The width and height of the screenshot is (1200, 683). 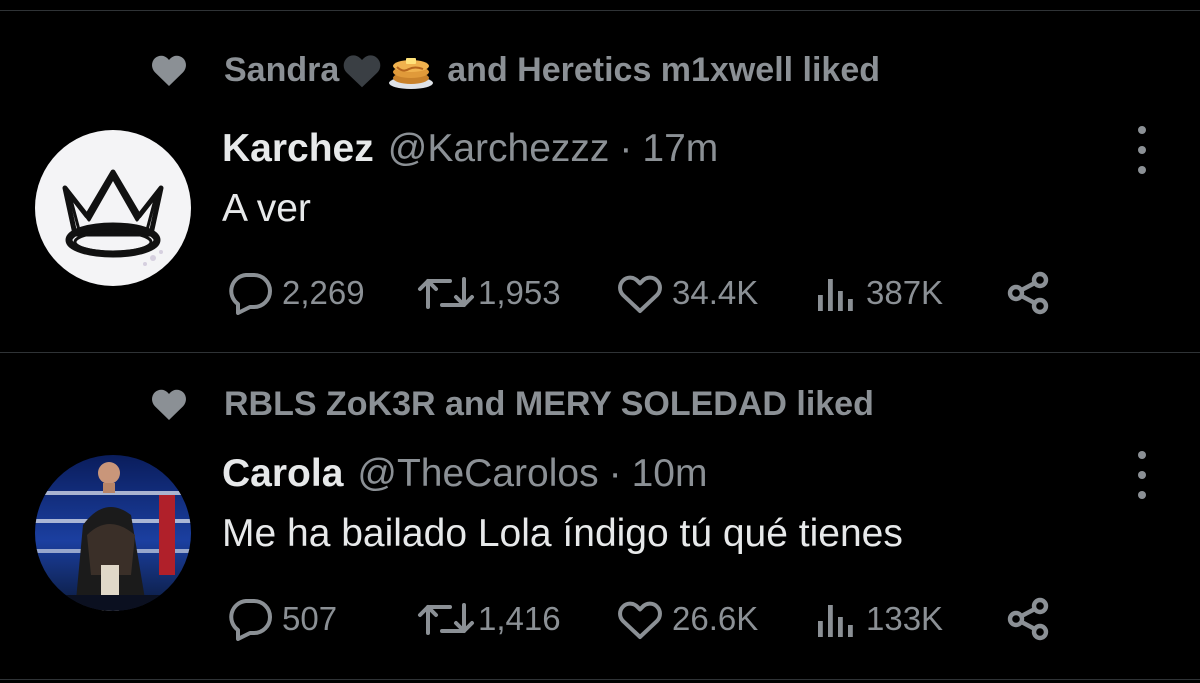 I want to click on reply-count: 2,269, so click(x=323, y=292).